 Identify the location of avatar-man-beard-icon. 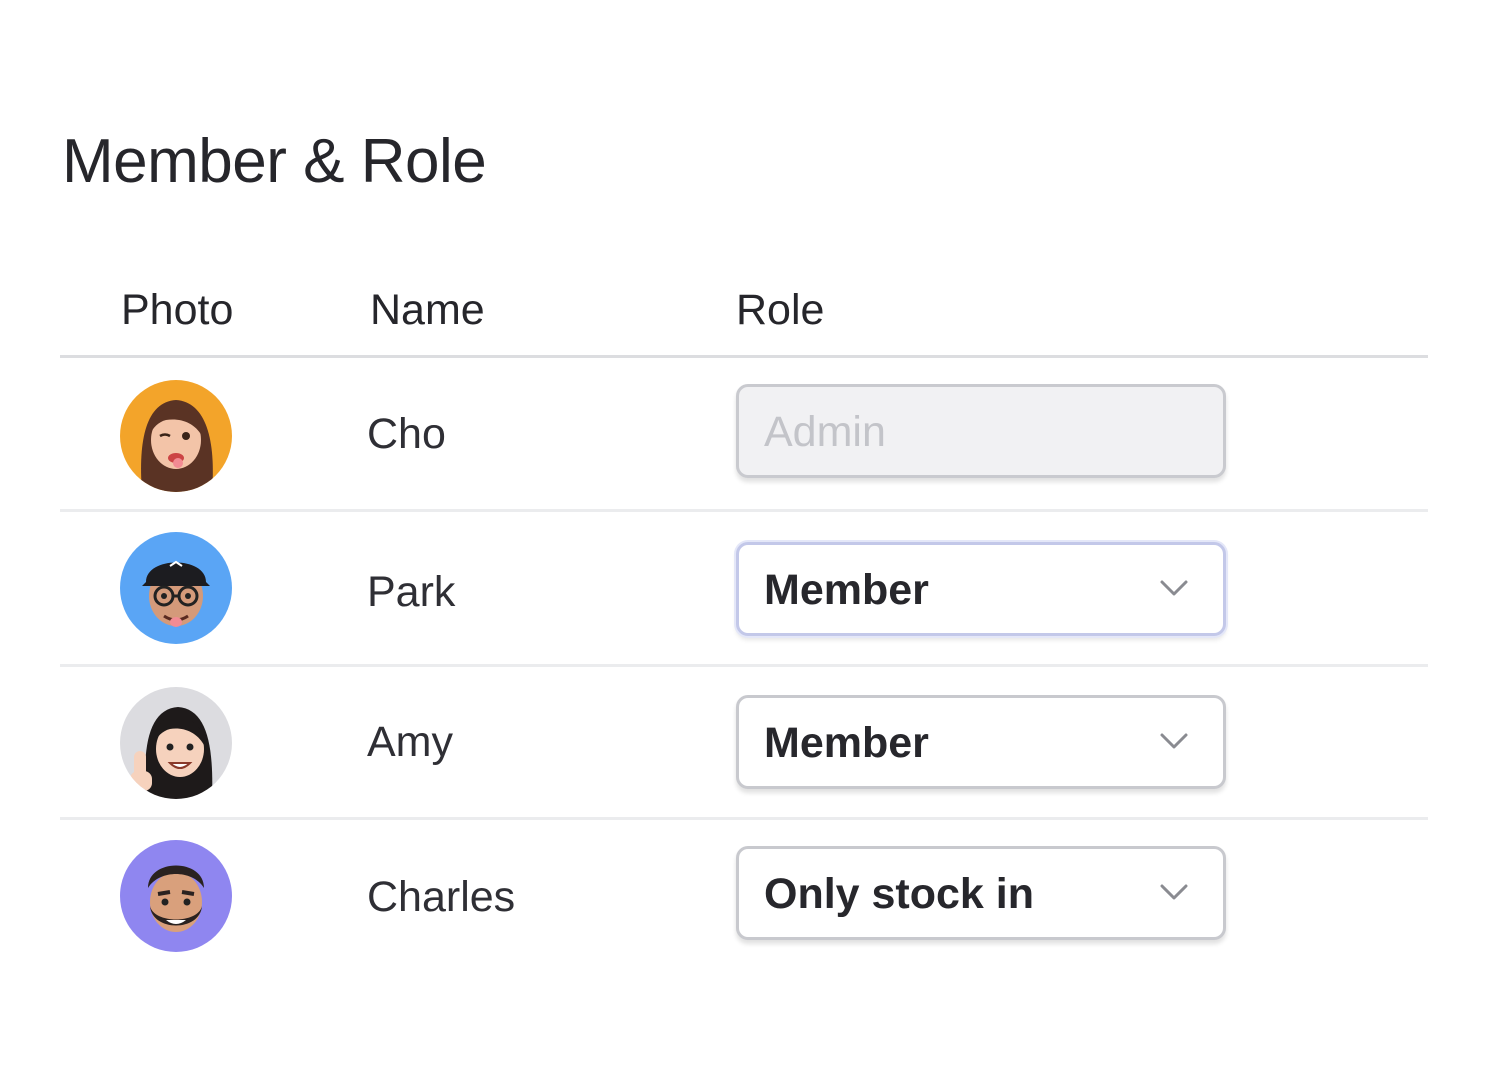
(176, 896).